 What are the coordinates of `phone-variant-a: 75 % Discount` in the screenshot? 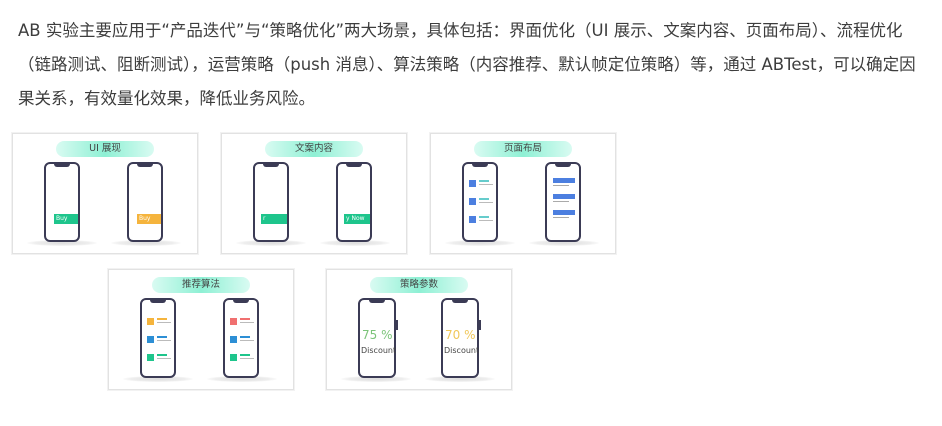 It's located at (378, 338).